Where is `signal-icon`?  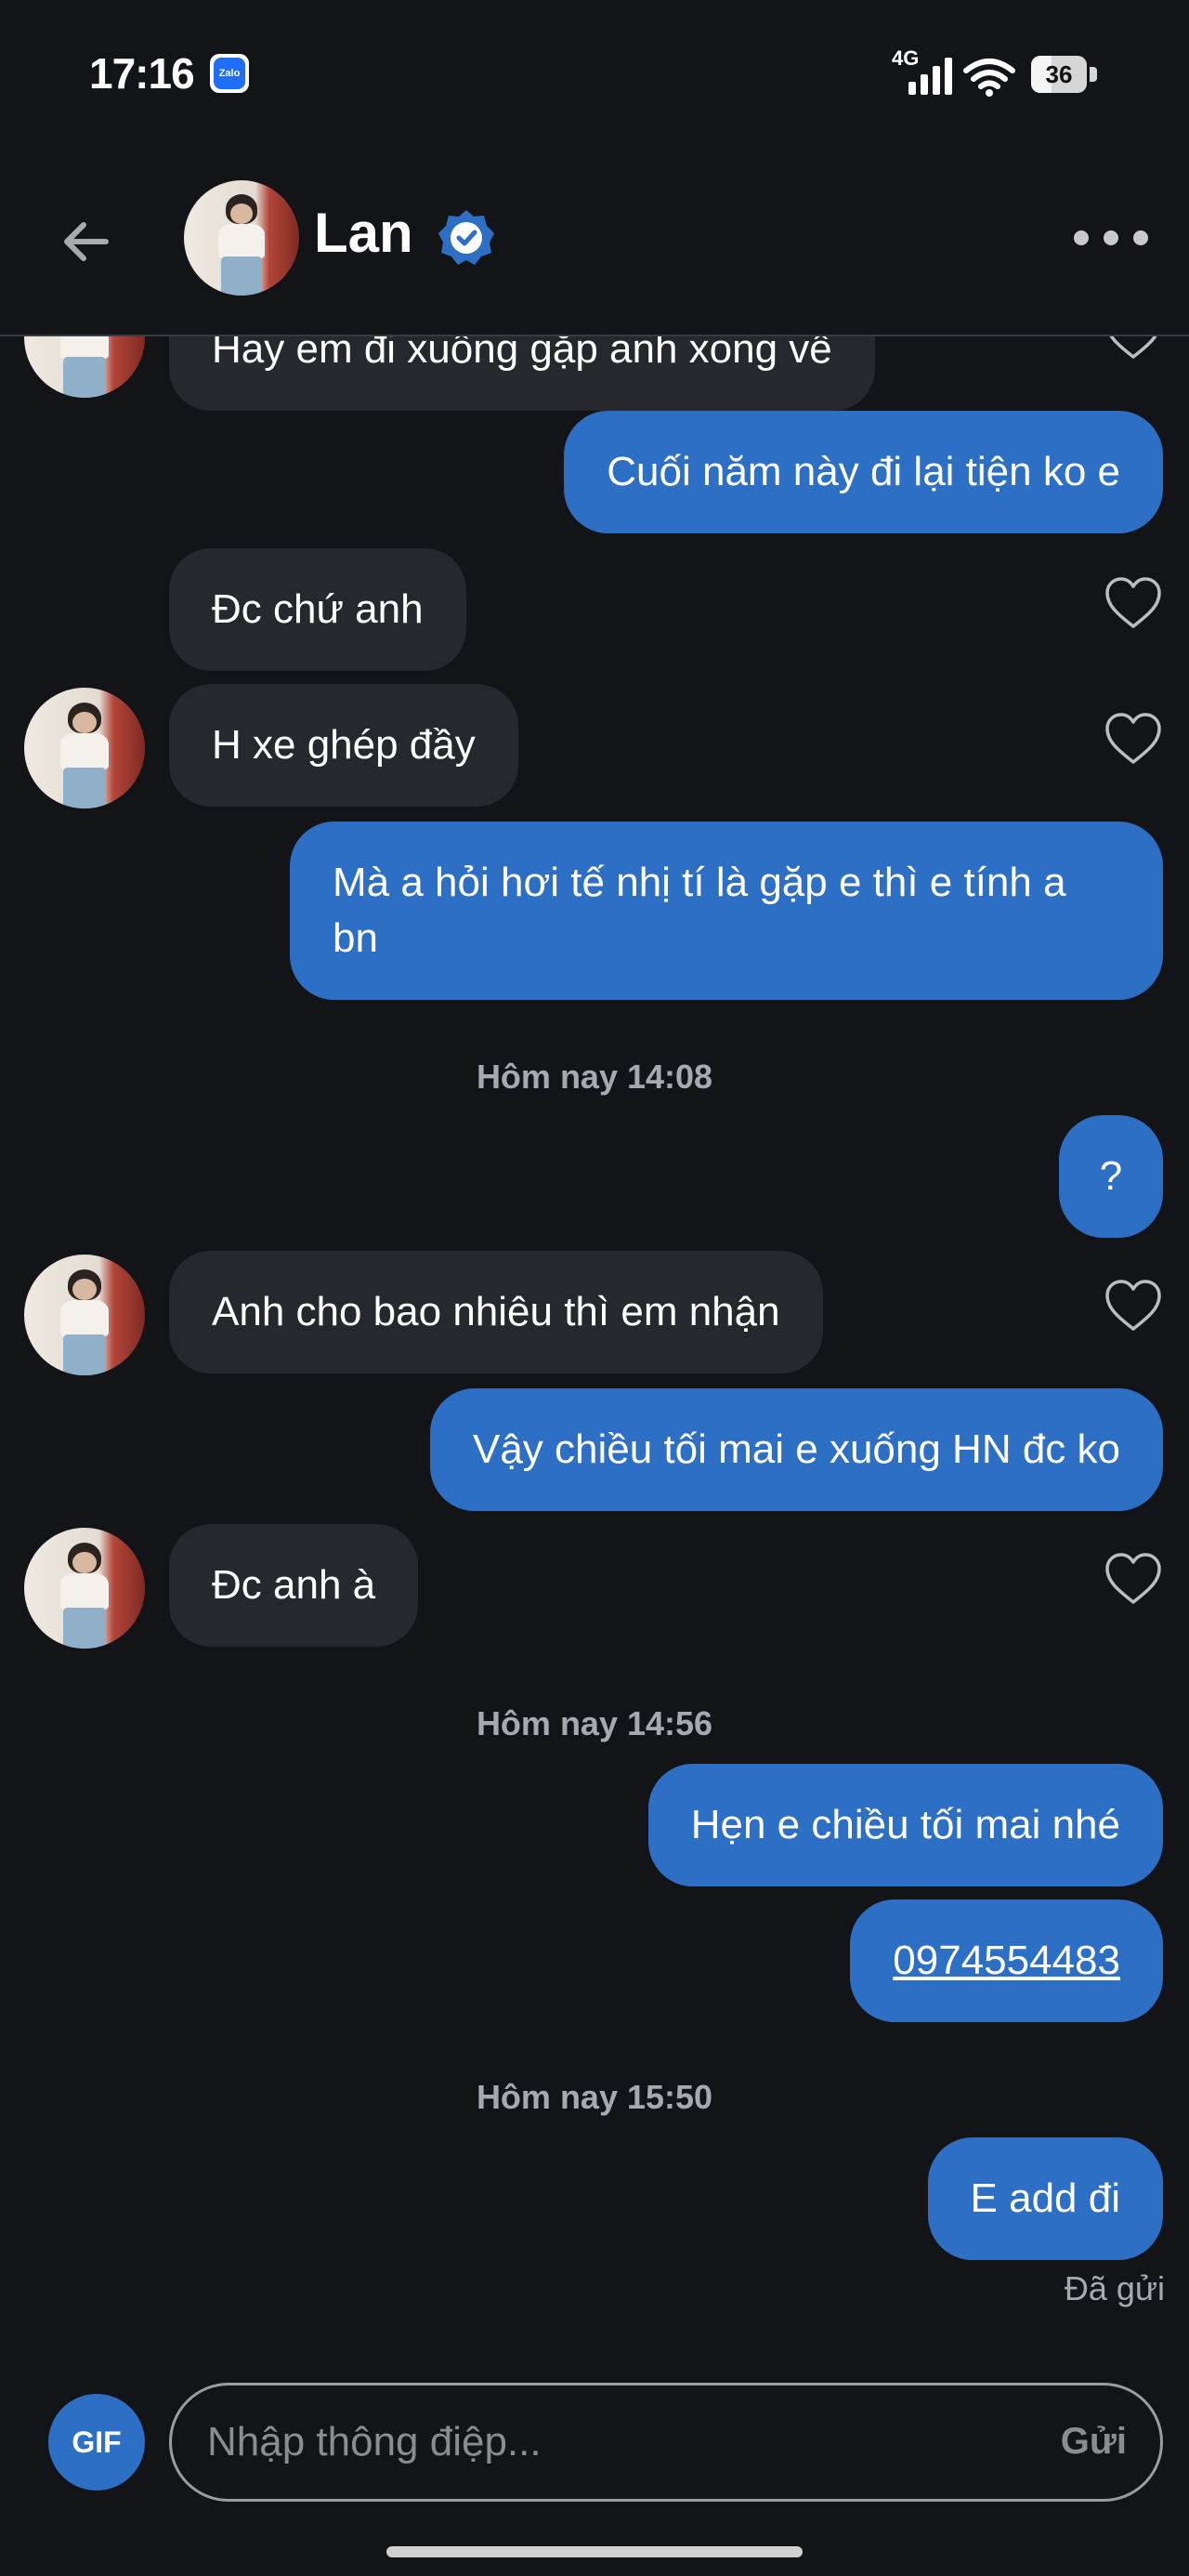
signal-icon is located at coordinates (930, 76).